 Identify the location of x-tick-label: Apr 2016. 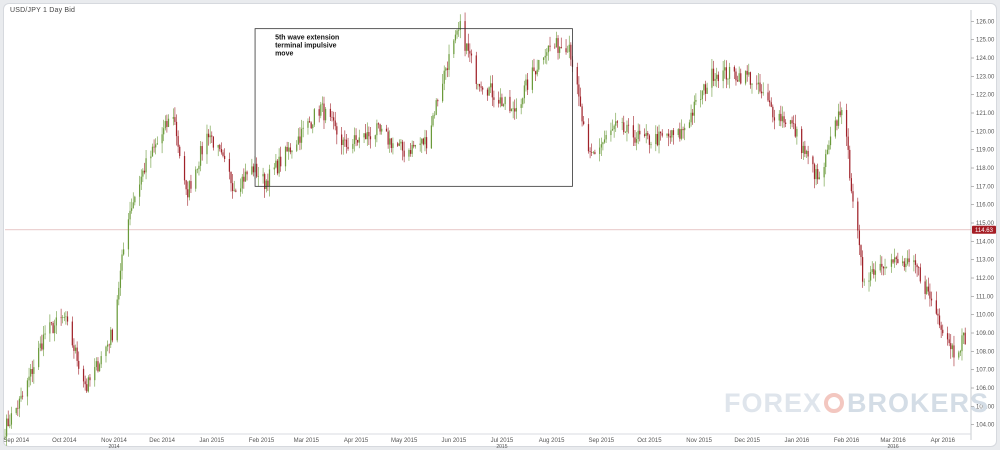
(943, 441).